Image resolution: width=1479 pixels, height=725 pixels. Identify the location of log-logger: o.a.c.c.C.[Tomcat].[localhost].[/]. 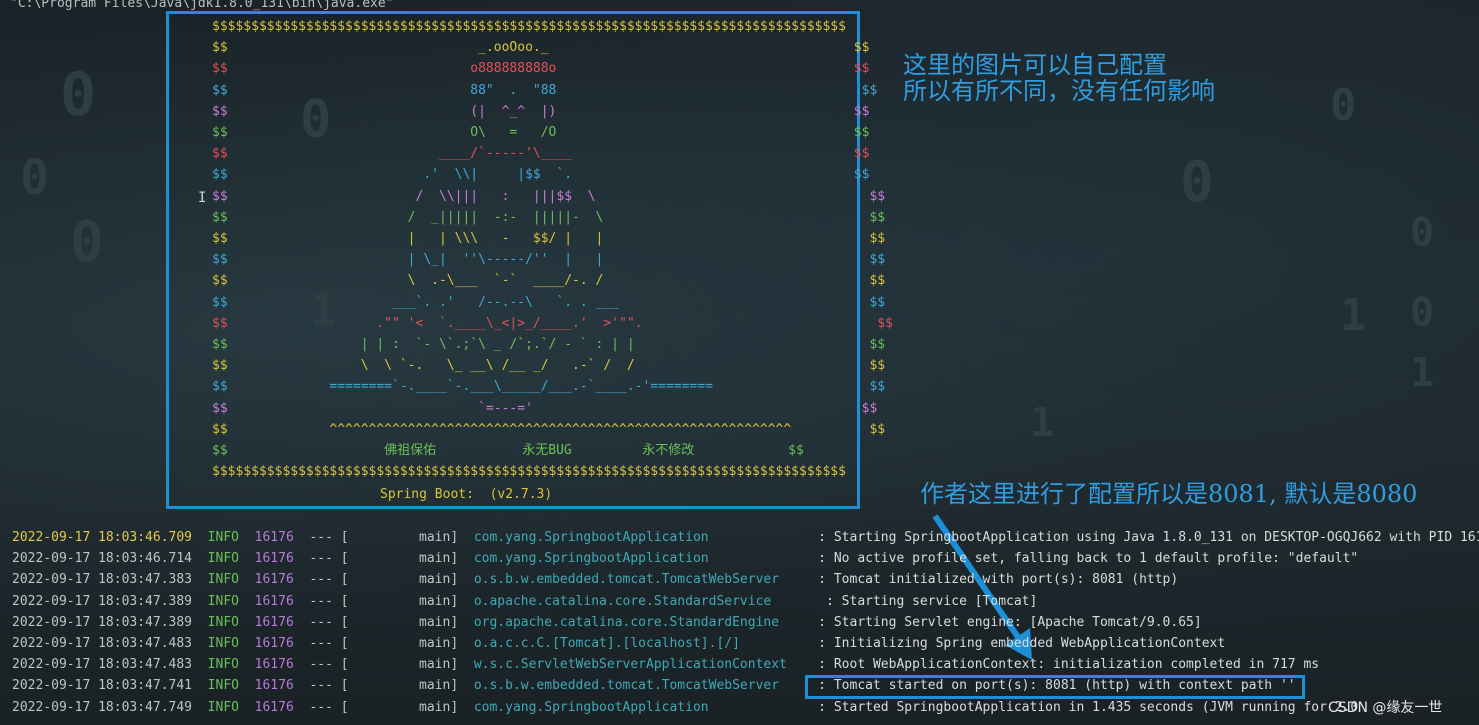
(642, 643).